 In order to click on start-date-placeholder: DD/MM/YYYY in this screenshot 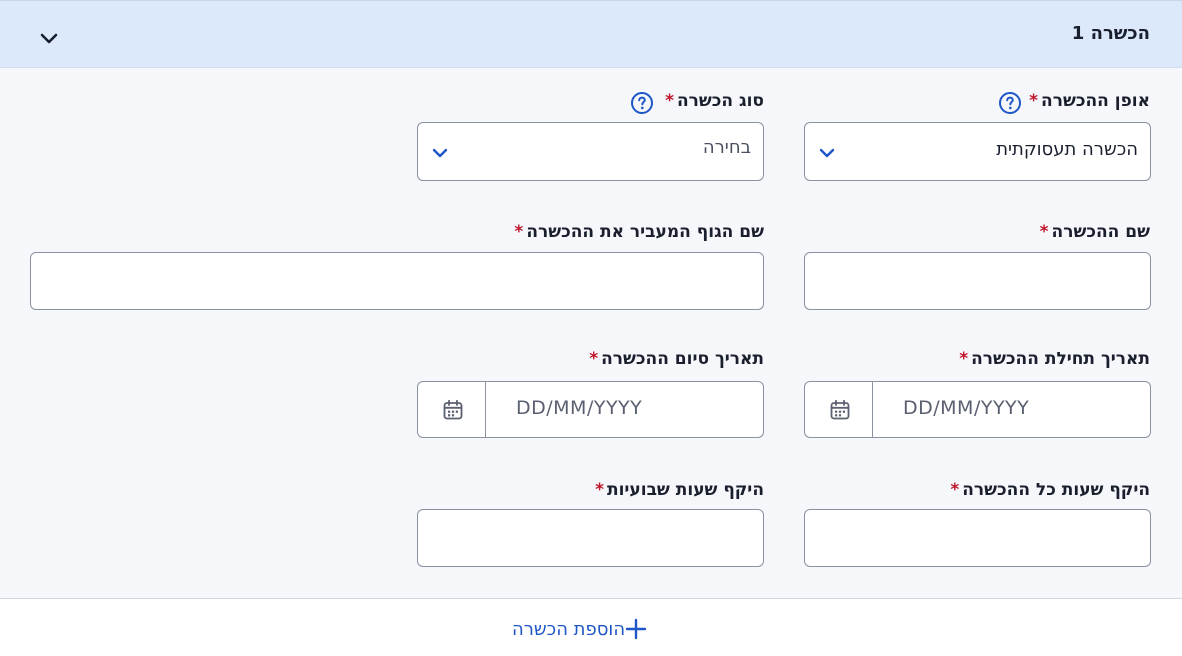, I will do `click(966, 408)`.